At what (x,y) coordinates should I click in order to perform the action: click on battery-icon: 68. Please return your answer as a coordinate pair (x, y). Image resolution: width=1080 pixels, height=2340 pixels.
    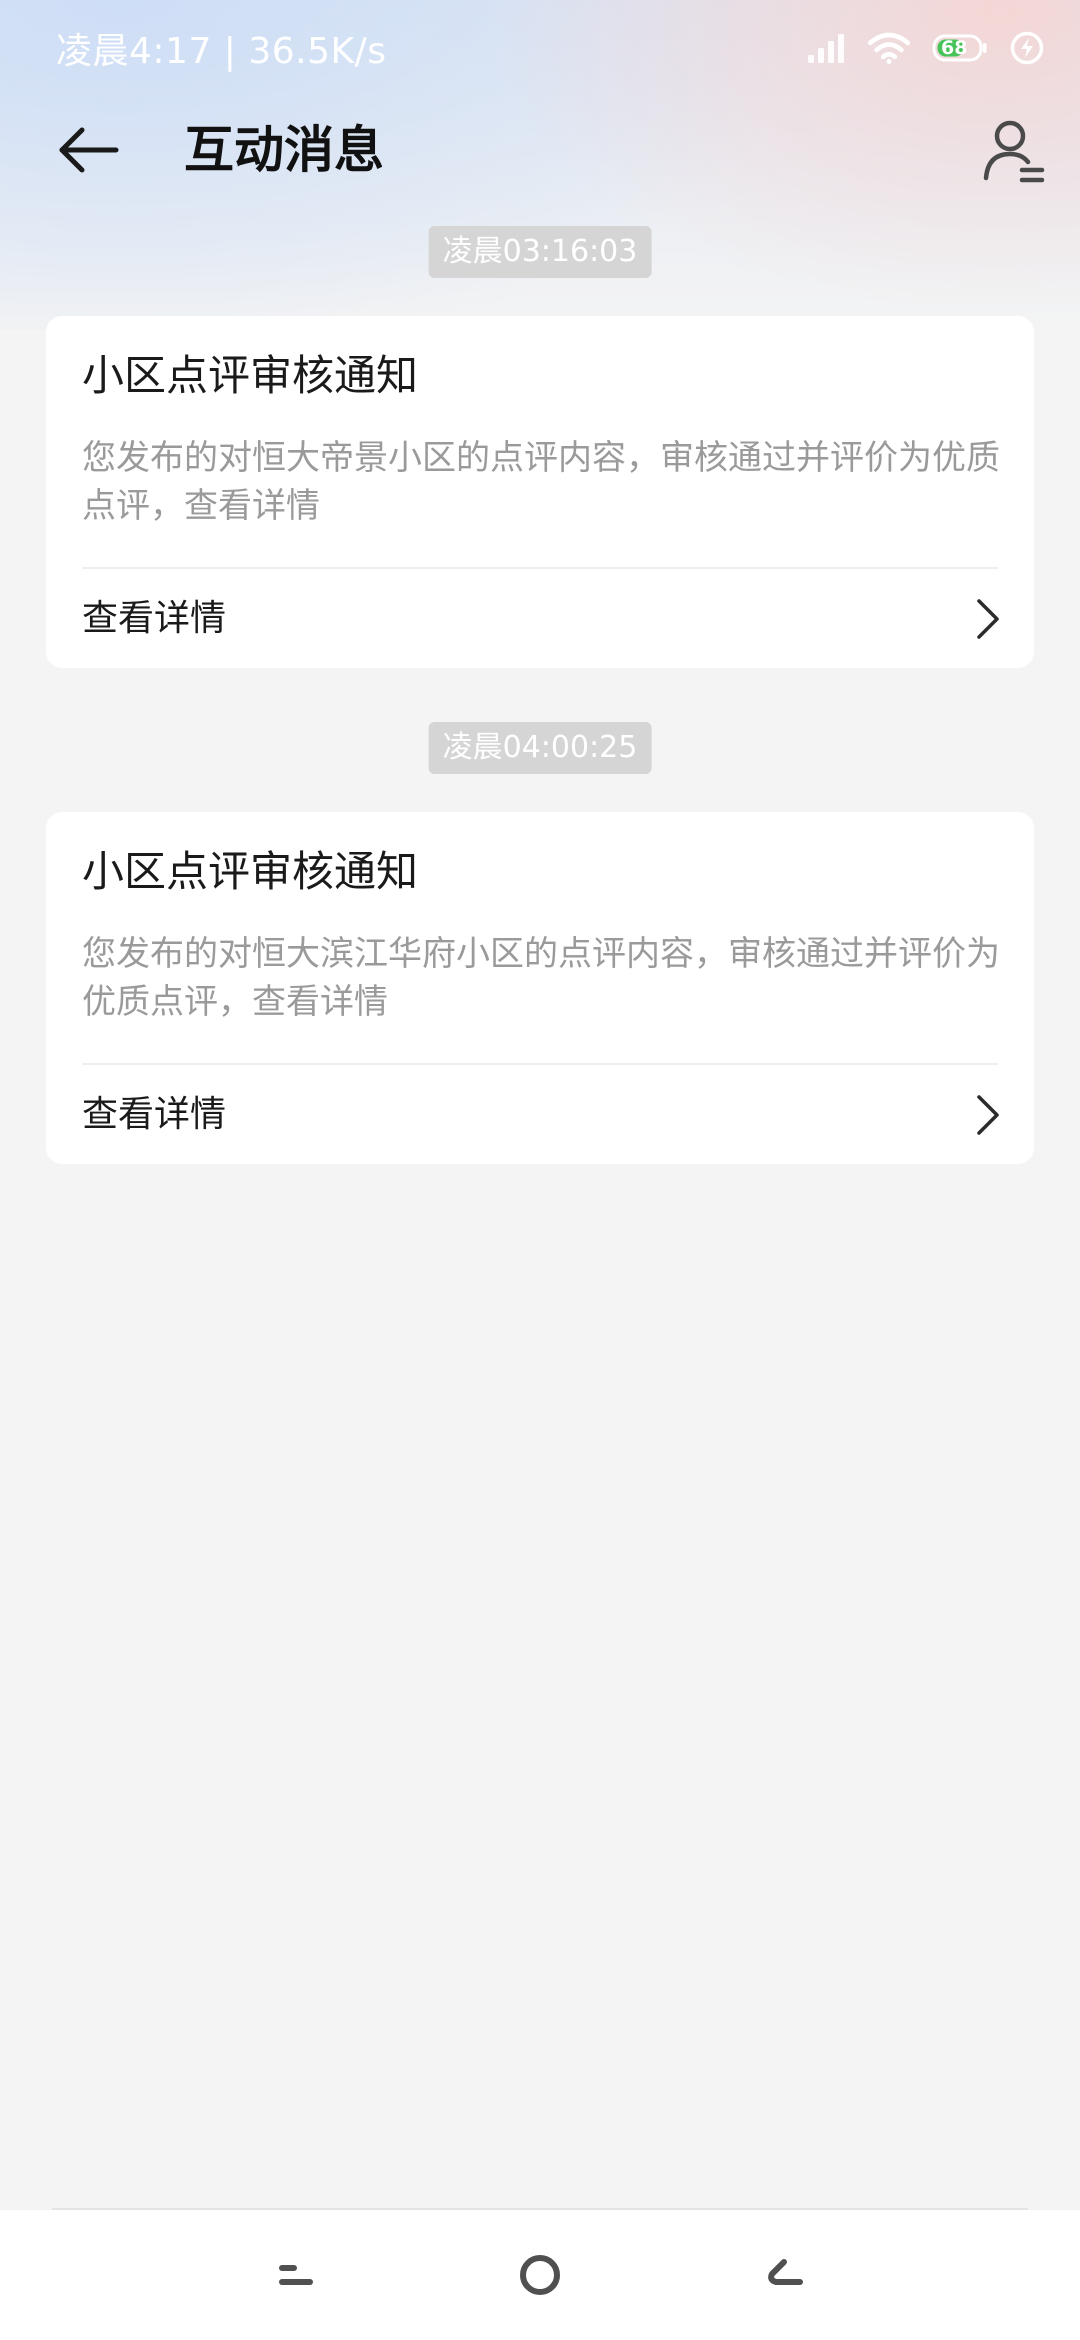
    Looking at the image, I should click on (960, 48).